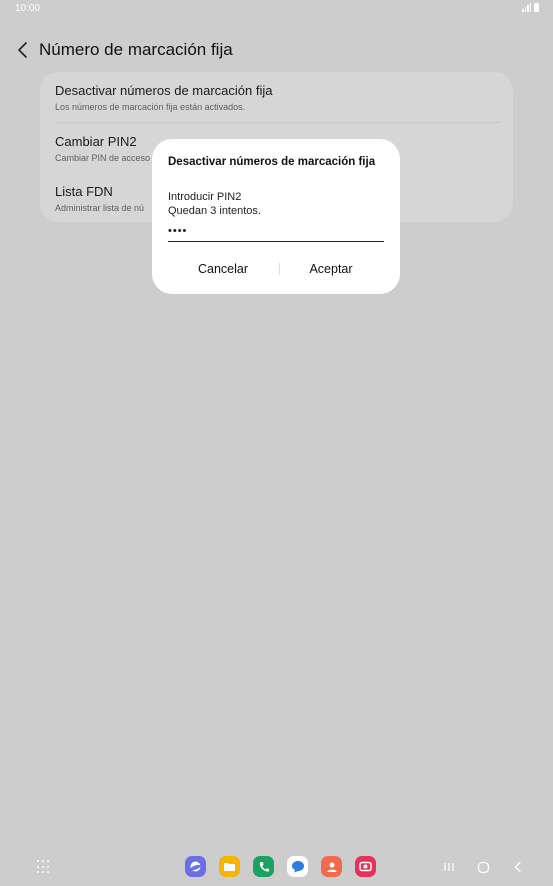 This screenshot has width=553, height=886. Describe the element at coordinates (214, 211) in the screenshot. I see `dialog-attempts: Quedan 3 intentos.` at that location.